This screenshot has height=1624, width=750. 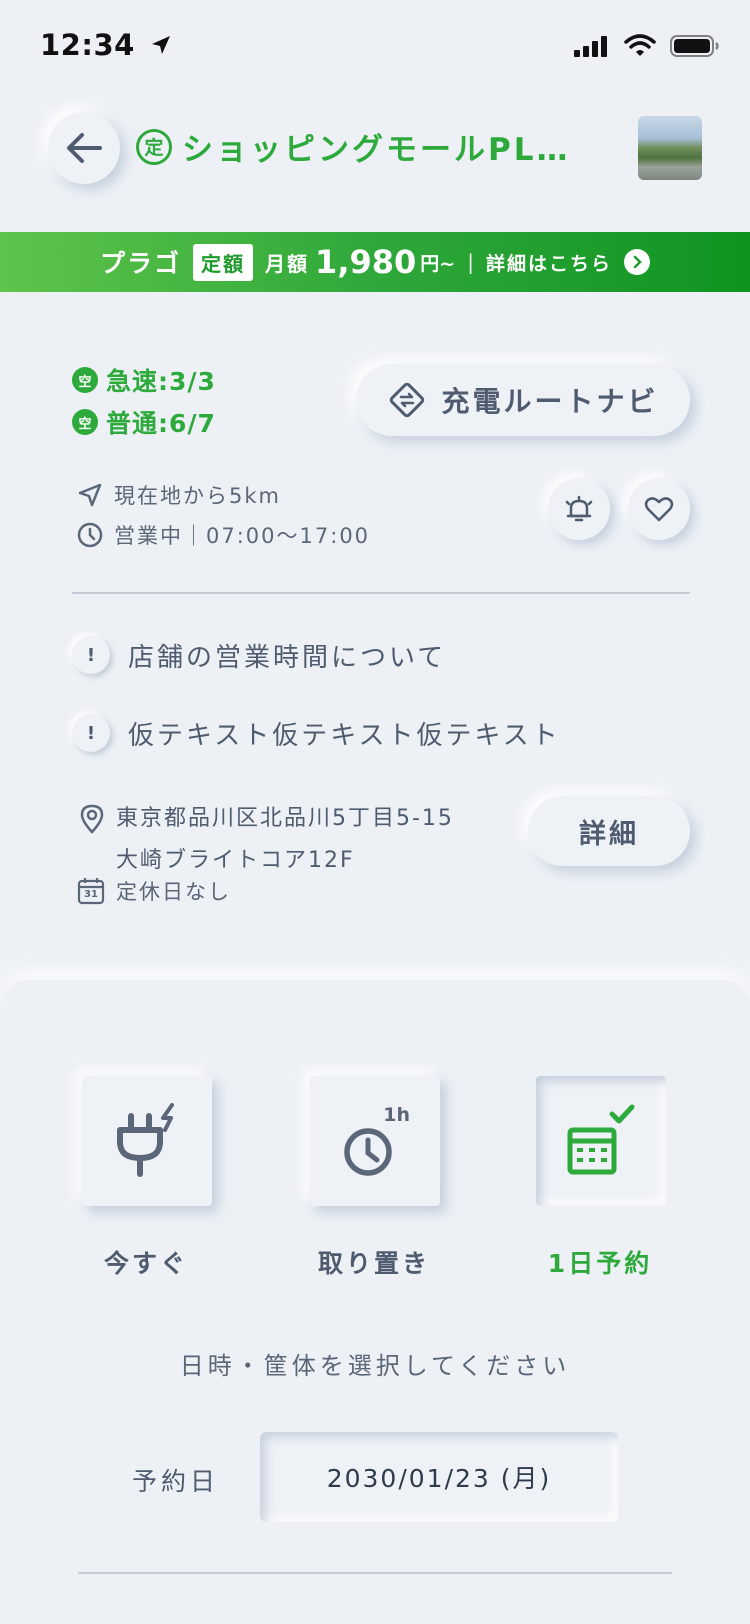 What do you see at coordinates (173, 892) in the screenshot?
I see `closed-days-text: 定休日なし` at bounding box center [173, 892].